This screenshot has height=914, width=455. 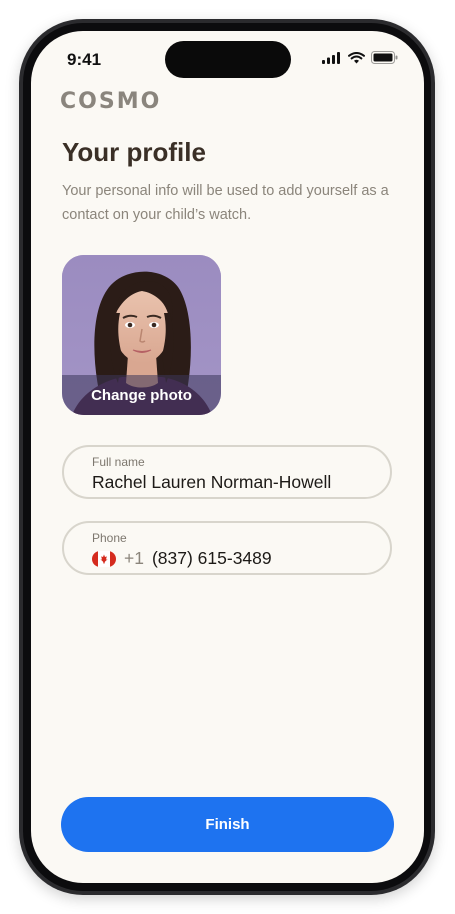 I want to click on full-name-label: Full name, so click(x=118, y=462).